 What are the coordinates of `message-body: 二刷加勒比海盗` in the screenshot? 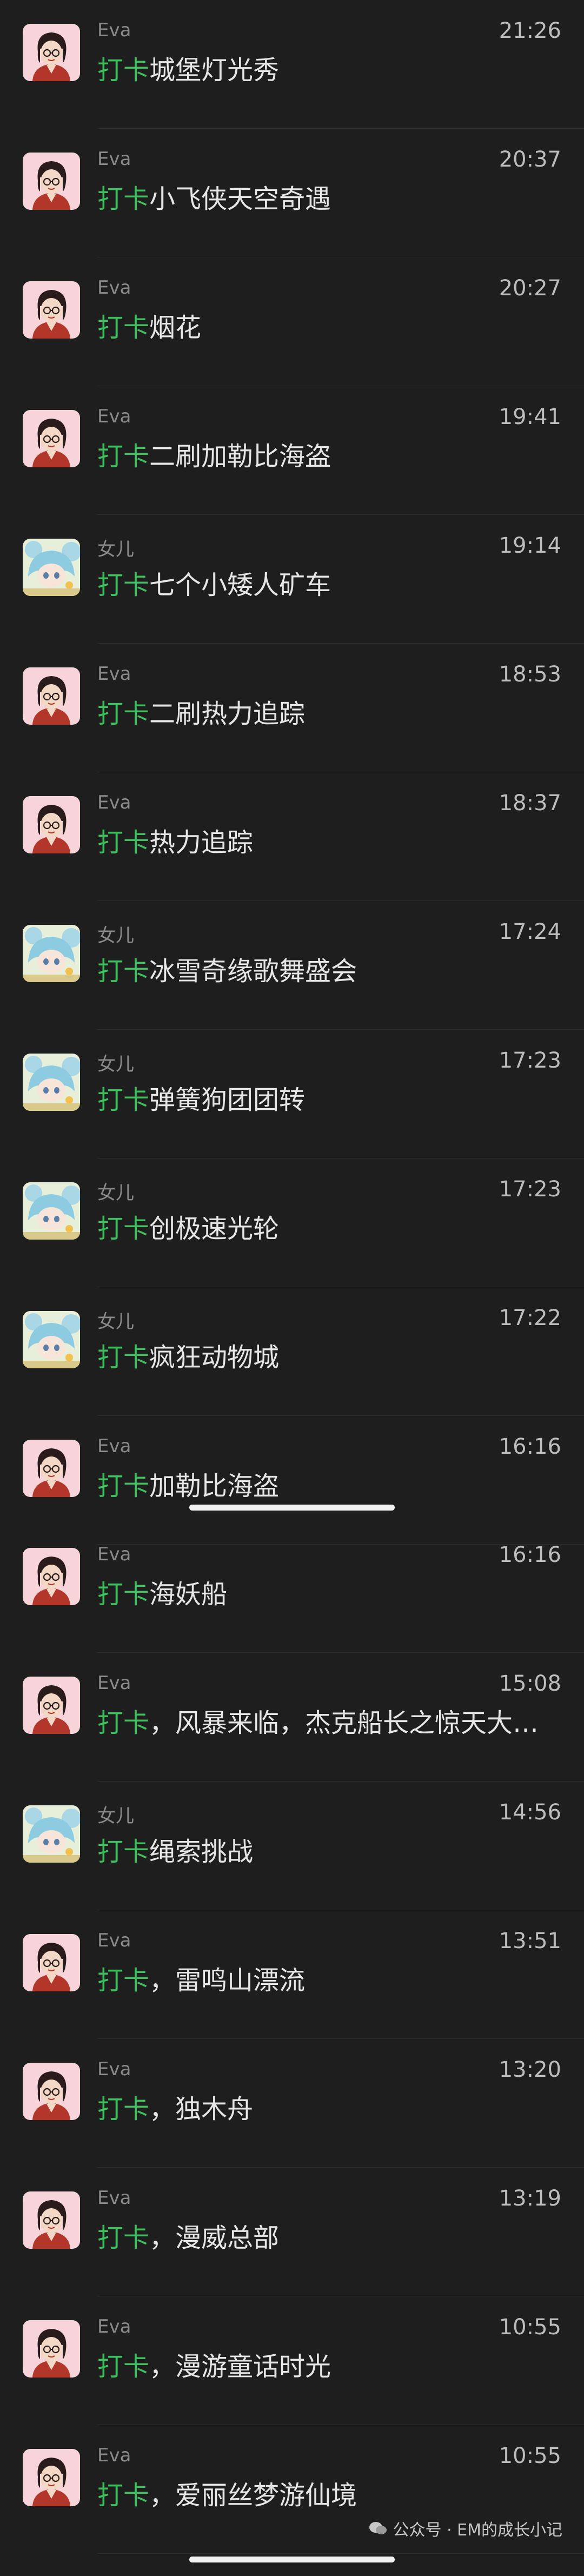 It's located at (240, 457).